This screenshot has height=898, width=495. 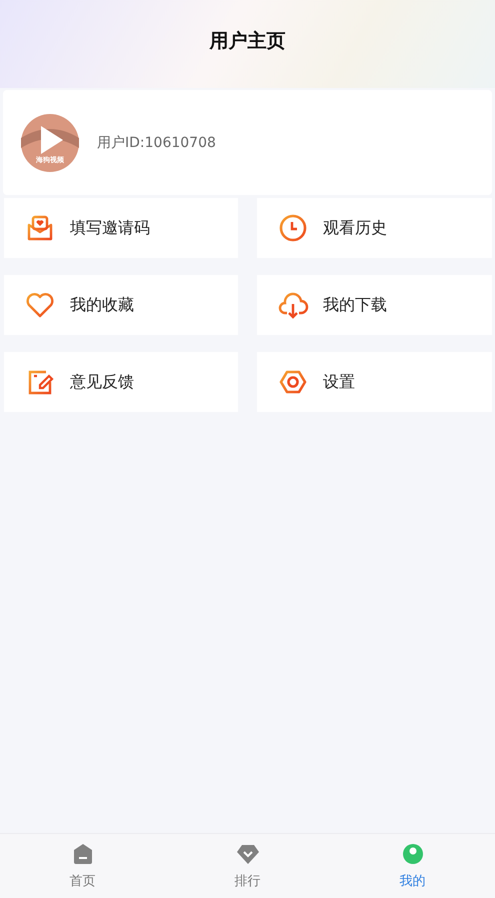 What do you see at coordinates (412, 854) in the screenshot?
I see `person-icon` at bounding box center [412, 854].